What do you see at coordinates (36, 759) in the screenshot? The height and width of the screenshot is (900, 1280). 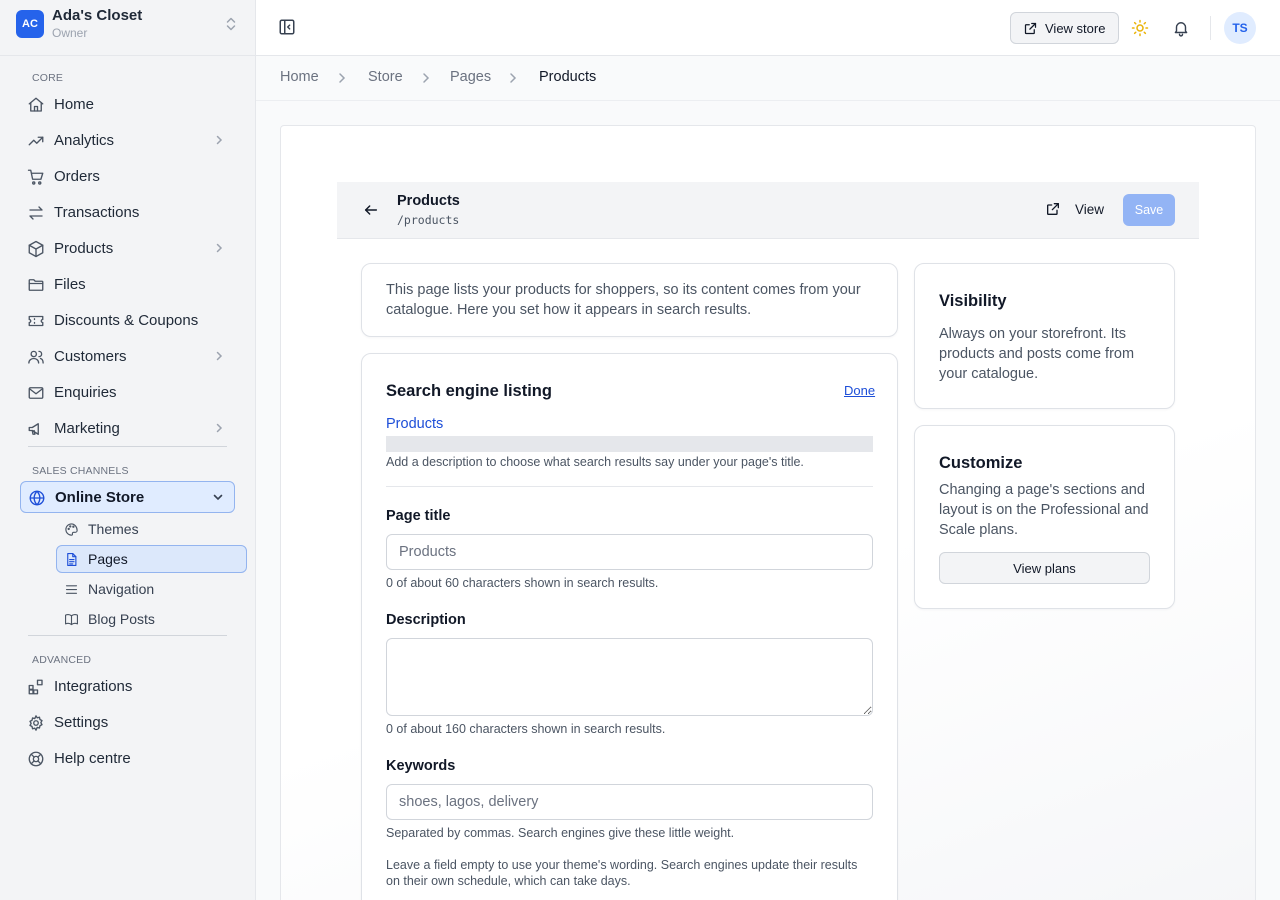 I see `lifebuoy-icon` at bounding box center [36, 759].